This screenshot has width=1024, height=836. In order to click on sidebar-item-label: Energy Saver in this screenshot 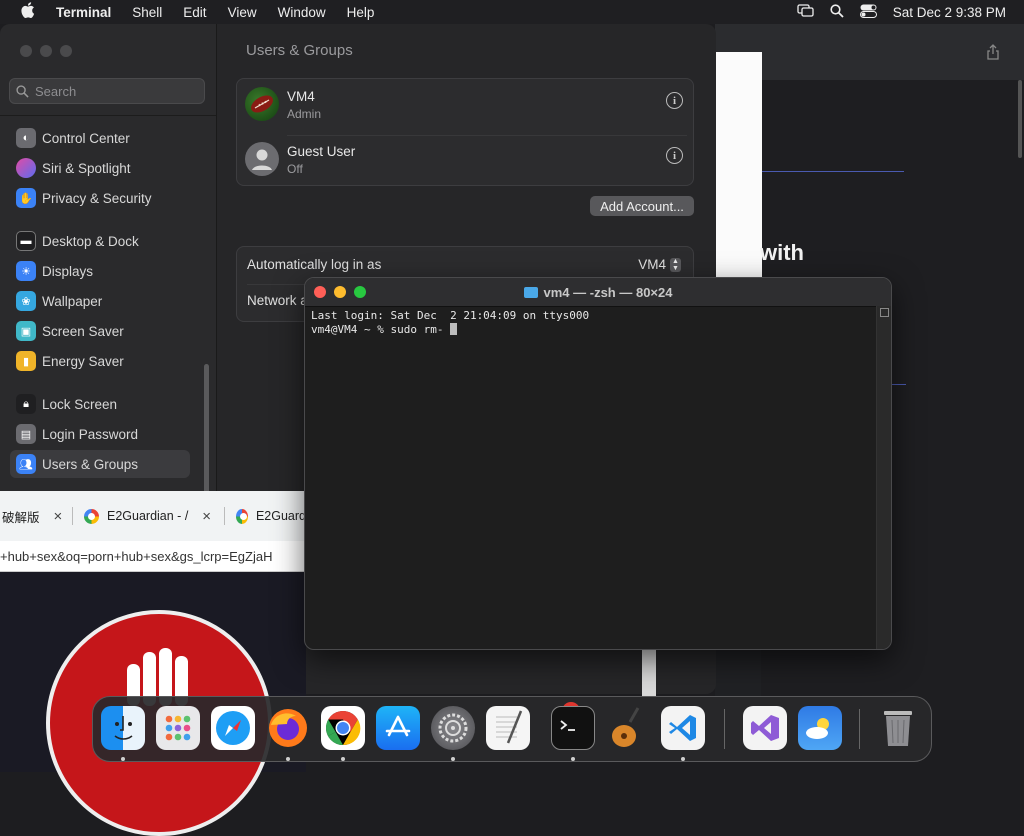, I will do `click(83, 361)`.